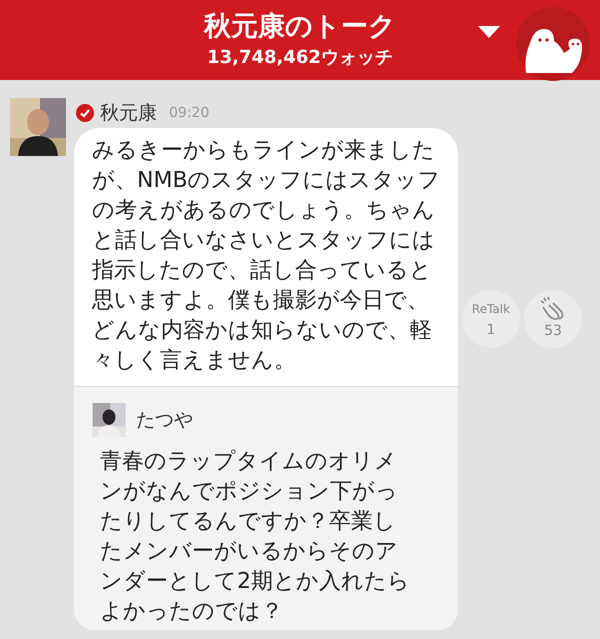 Image resolution: width=600 pixels, height=639 pixels. What do you see at coordinates (553, 44) in the screenshot?
I see `ghost-logo-icon` at bounding box center [553, 44].